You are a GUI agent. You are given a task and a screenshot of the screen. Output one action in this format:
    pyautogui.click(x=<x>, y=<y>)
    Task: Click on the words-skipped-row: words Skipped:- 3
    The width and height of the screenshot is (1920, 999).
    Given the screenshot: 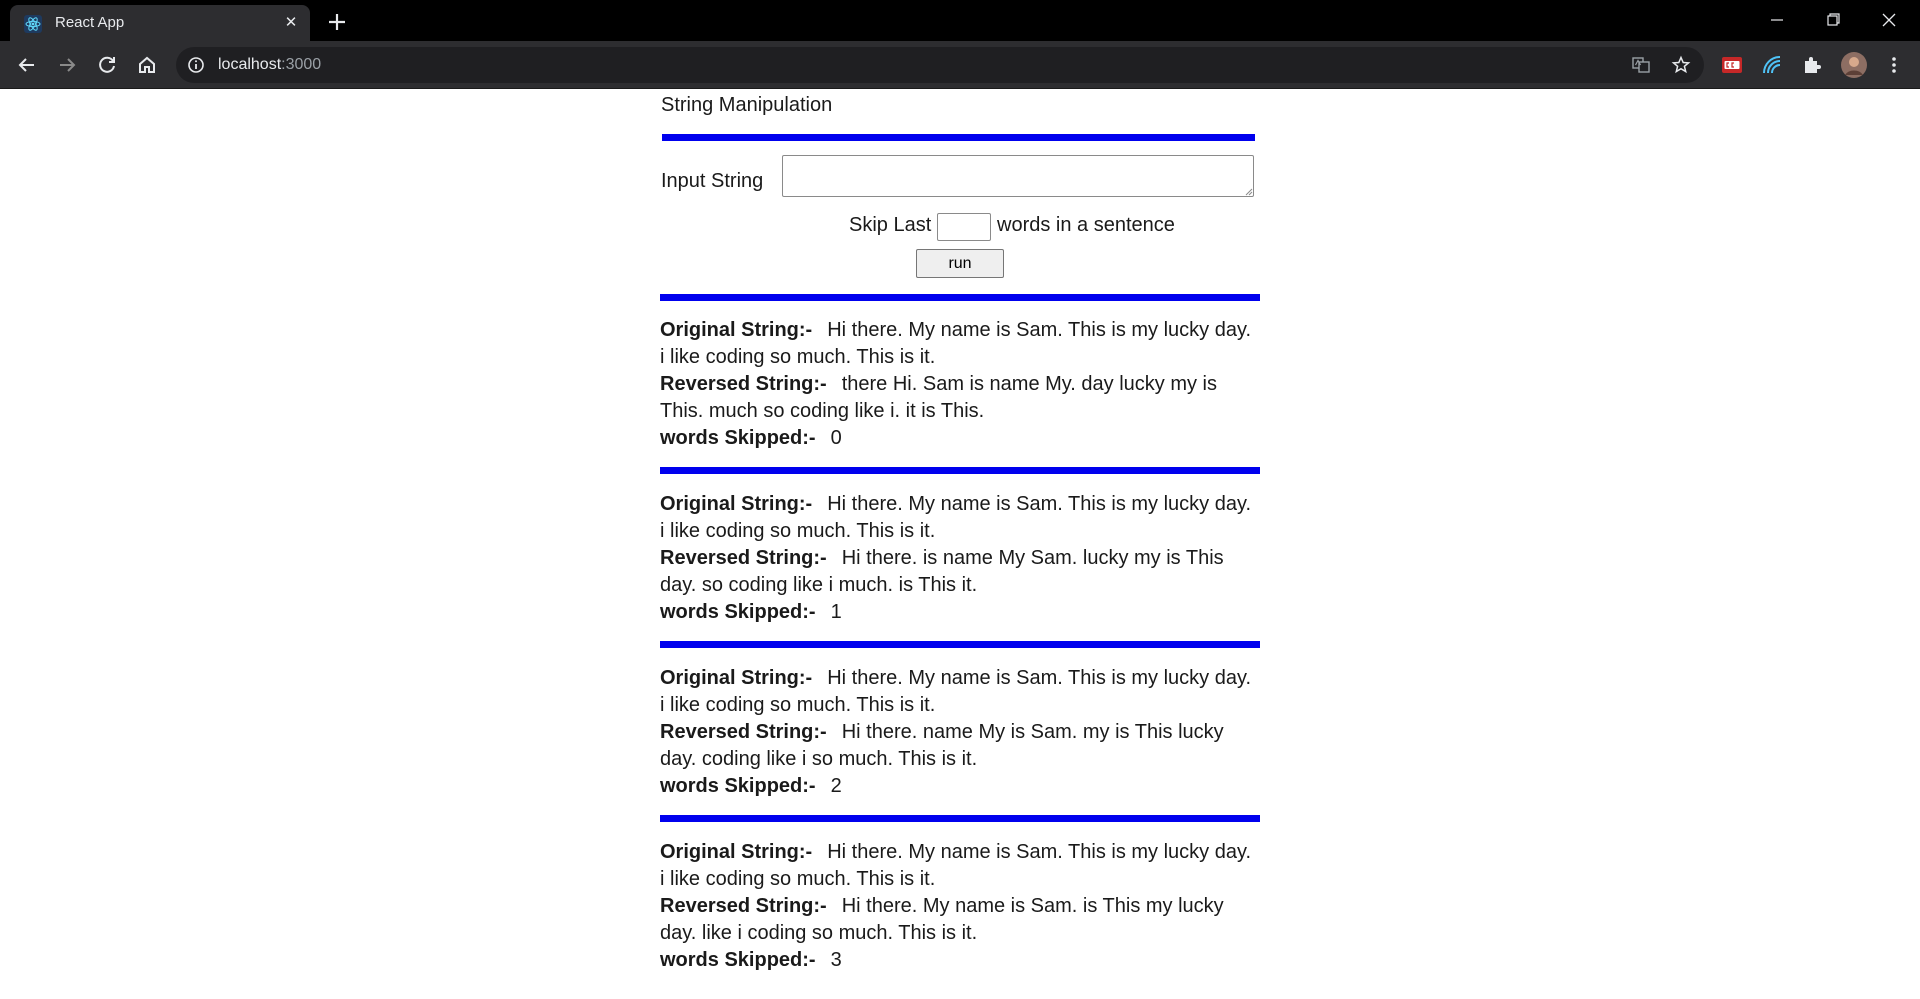 What is the action you would take?
    pyautogui.click(x=960, y=960)
    